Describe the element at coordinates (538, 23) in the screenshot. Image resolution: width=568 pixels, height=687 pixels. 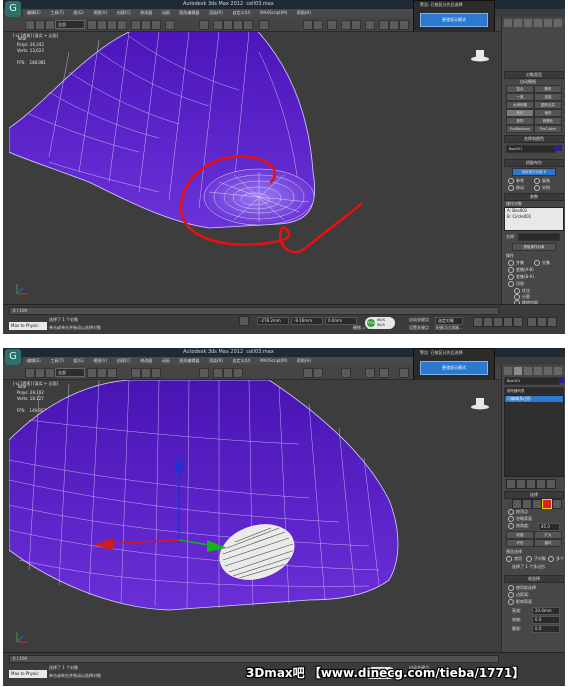
I see `motion-tab-icon` at that location.